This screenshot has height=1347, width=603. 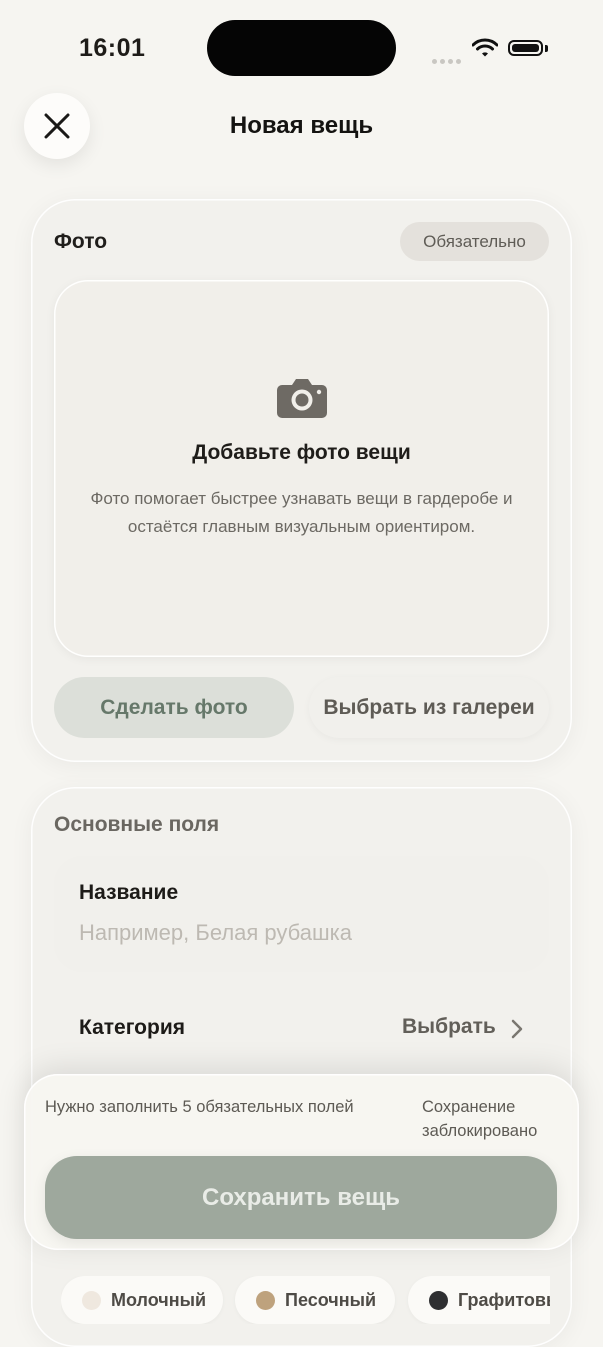 I want to click on category-label: Категория, so click(x=132, y=1027).